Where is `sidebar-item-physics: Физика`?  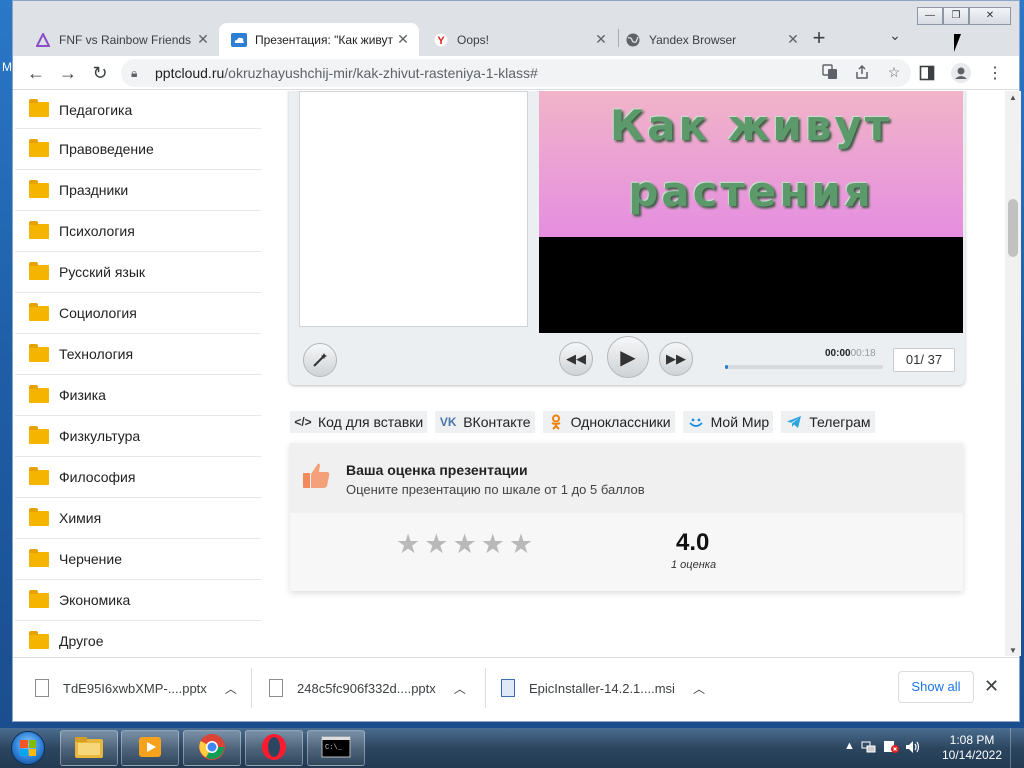
sidebar-item-physics: Физика is located at coordinates (138, 395).